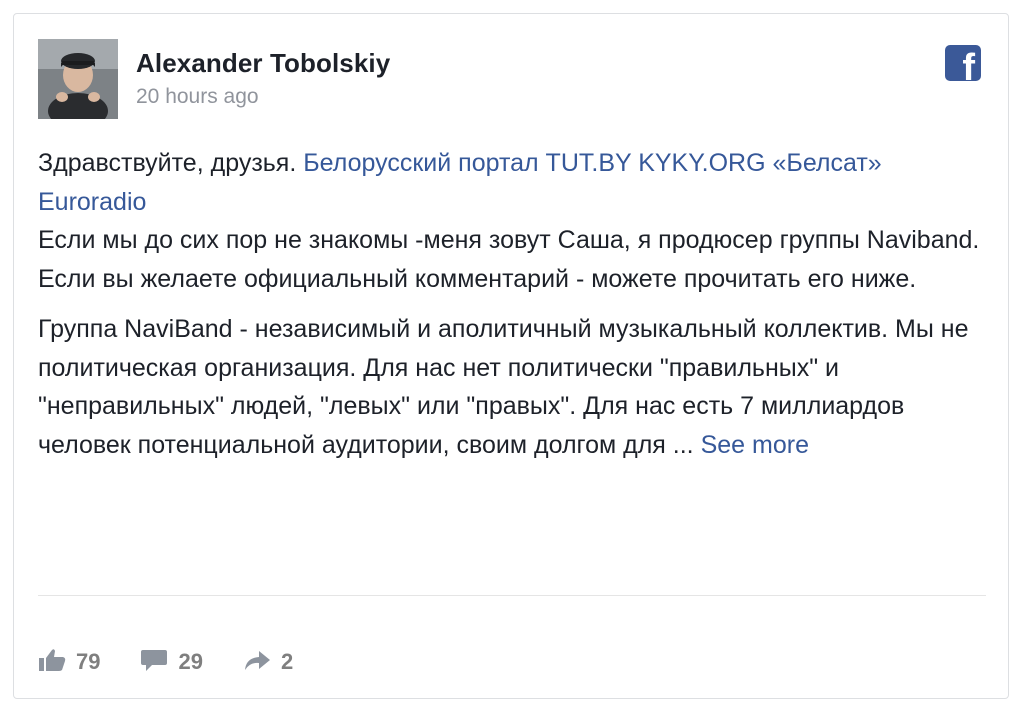  Describe the element at coordinates (52, 662) in the screenshot. I see `thumbs-up-icon` at that location.